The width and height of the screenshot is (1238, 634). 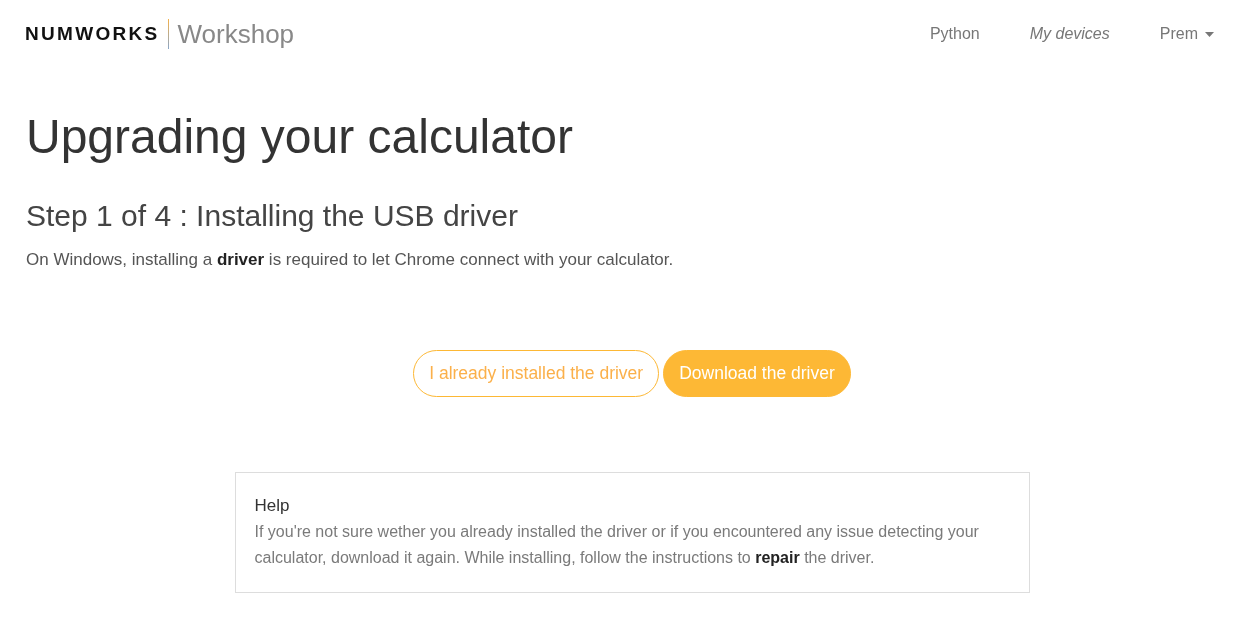 What do you see at coordinates (236, 34) in the screenshot?
I see `product-name: Workshop` at bounding box center [236, 34].